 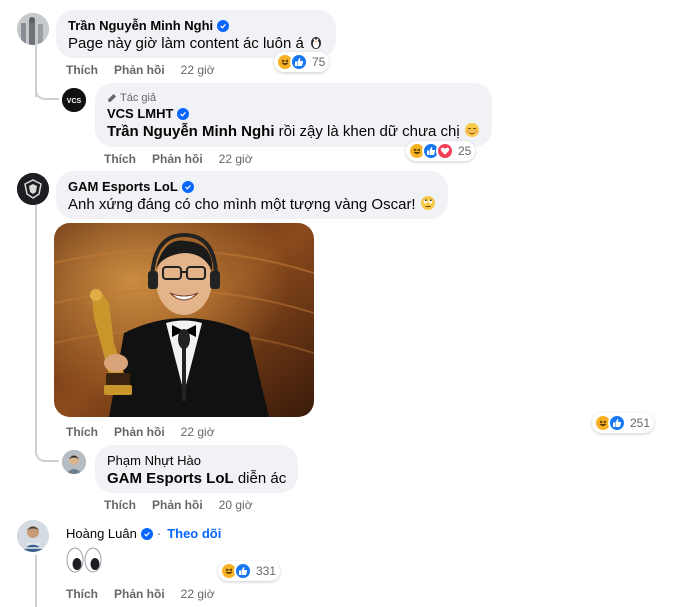 What do you see at coordinates (123, 187) in the screenshot?
I see `author-name: GAM Esports LoL` at bounding box center [123, 187].